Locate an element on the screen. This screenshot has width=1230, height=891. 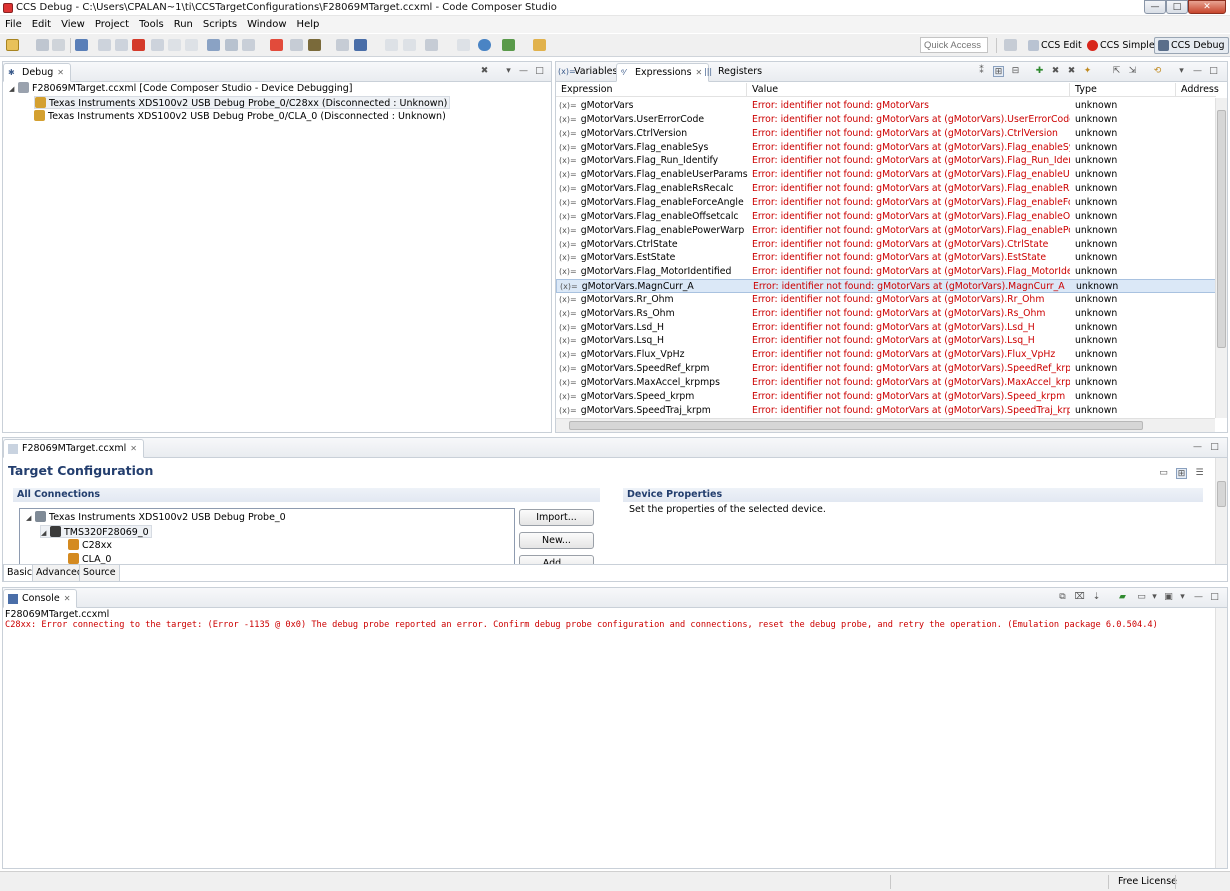
menu-run: Run is located at coordinates (183, 24).